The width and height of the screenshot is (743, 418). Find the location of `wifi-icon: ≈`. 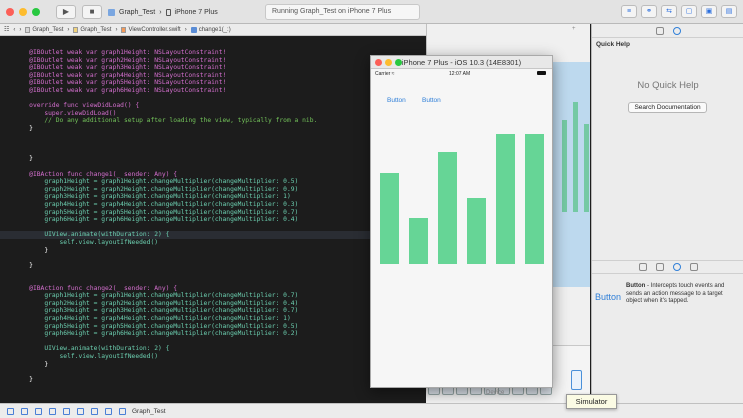

wifi-icon: ≈ is located at coordinates (393, 74).